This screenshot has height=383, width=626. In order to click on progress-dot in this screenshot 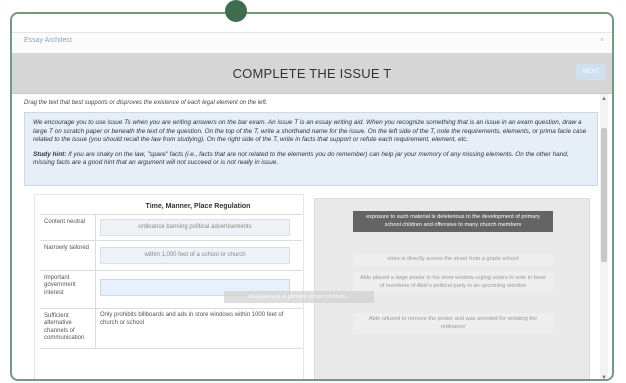, I will do `click(236, 11)`.